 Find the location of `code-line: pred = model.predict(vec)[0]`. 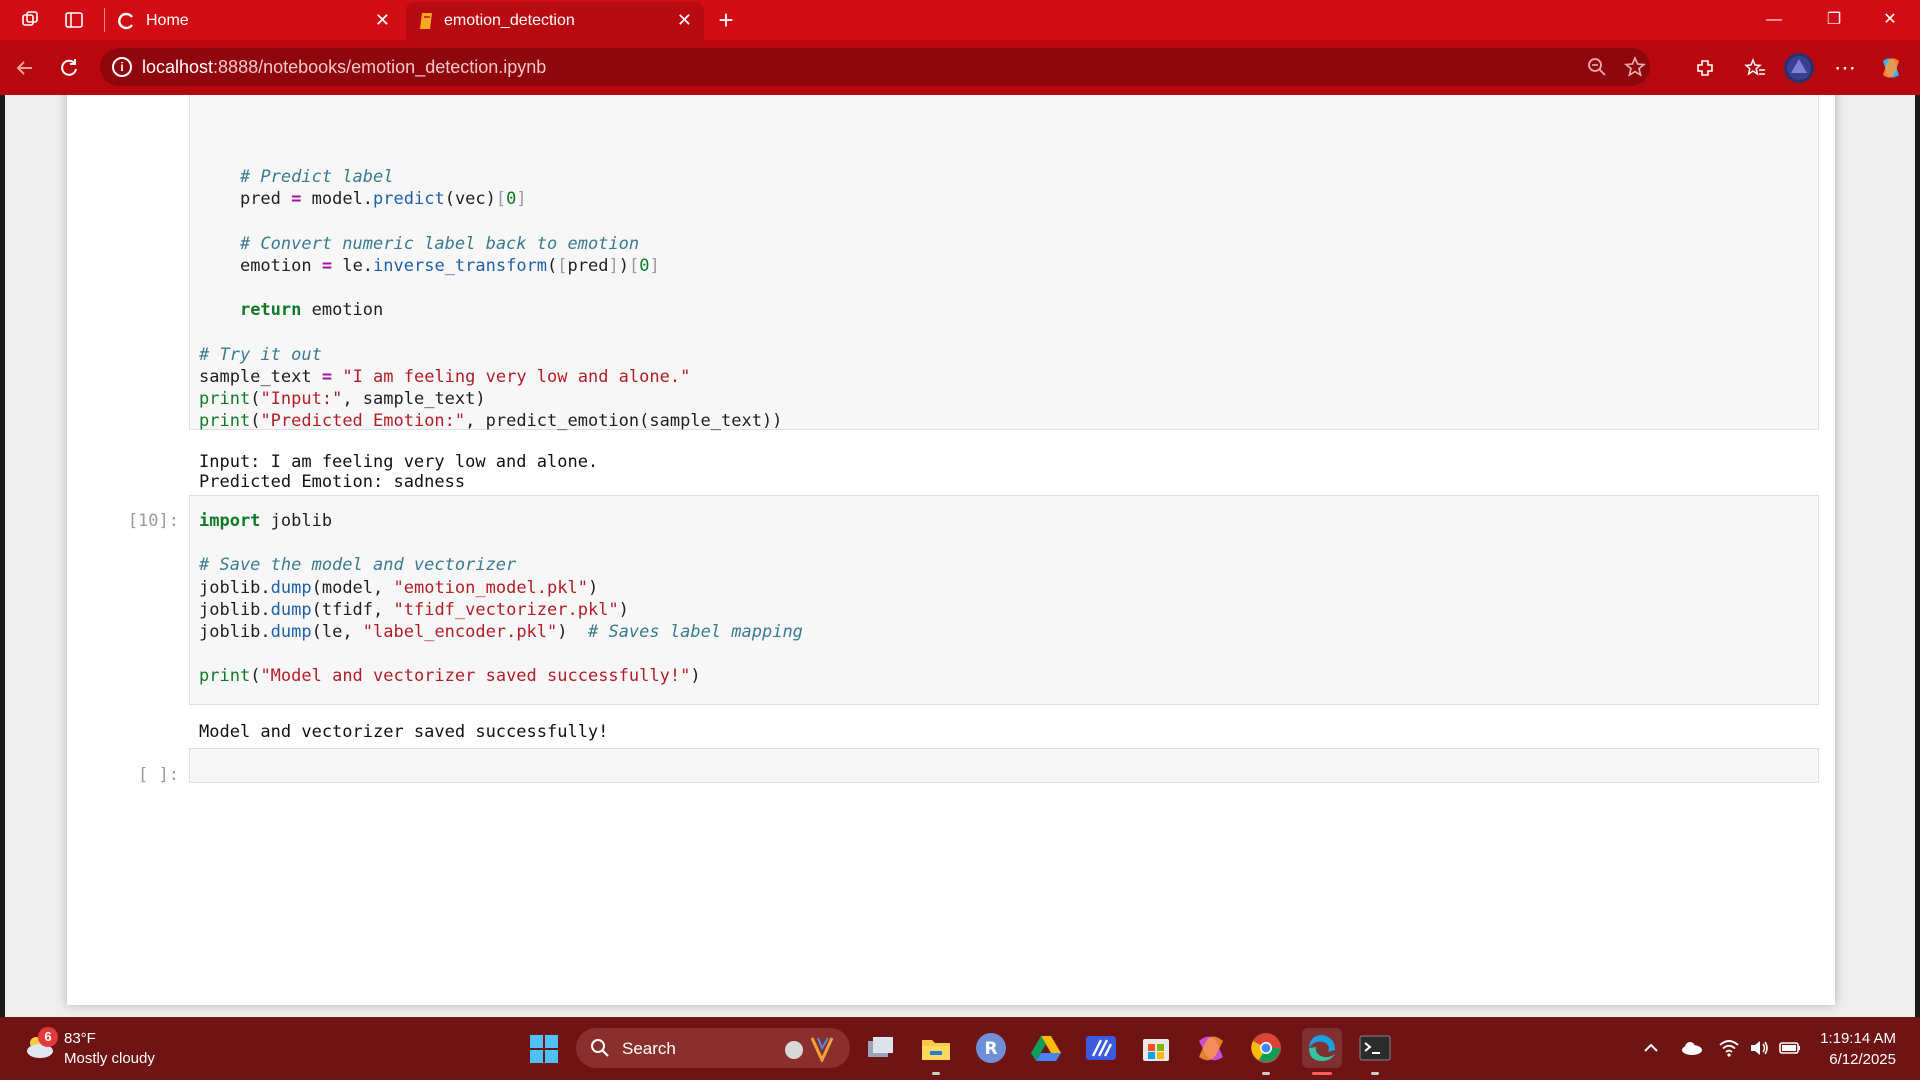

code-line: pred = model.predict(vec)[0] is located at coordinates (363, 199).